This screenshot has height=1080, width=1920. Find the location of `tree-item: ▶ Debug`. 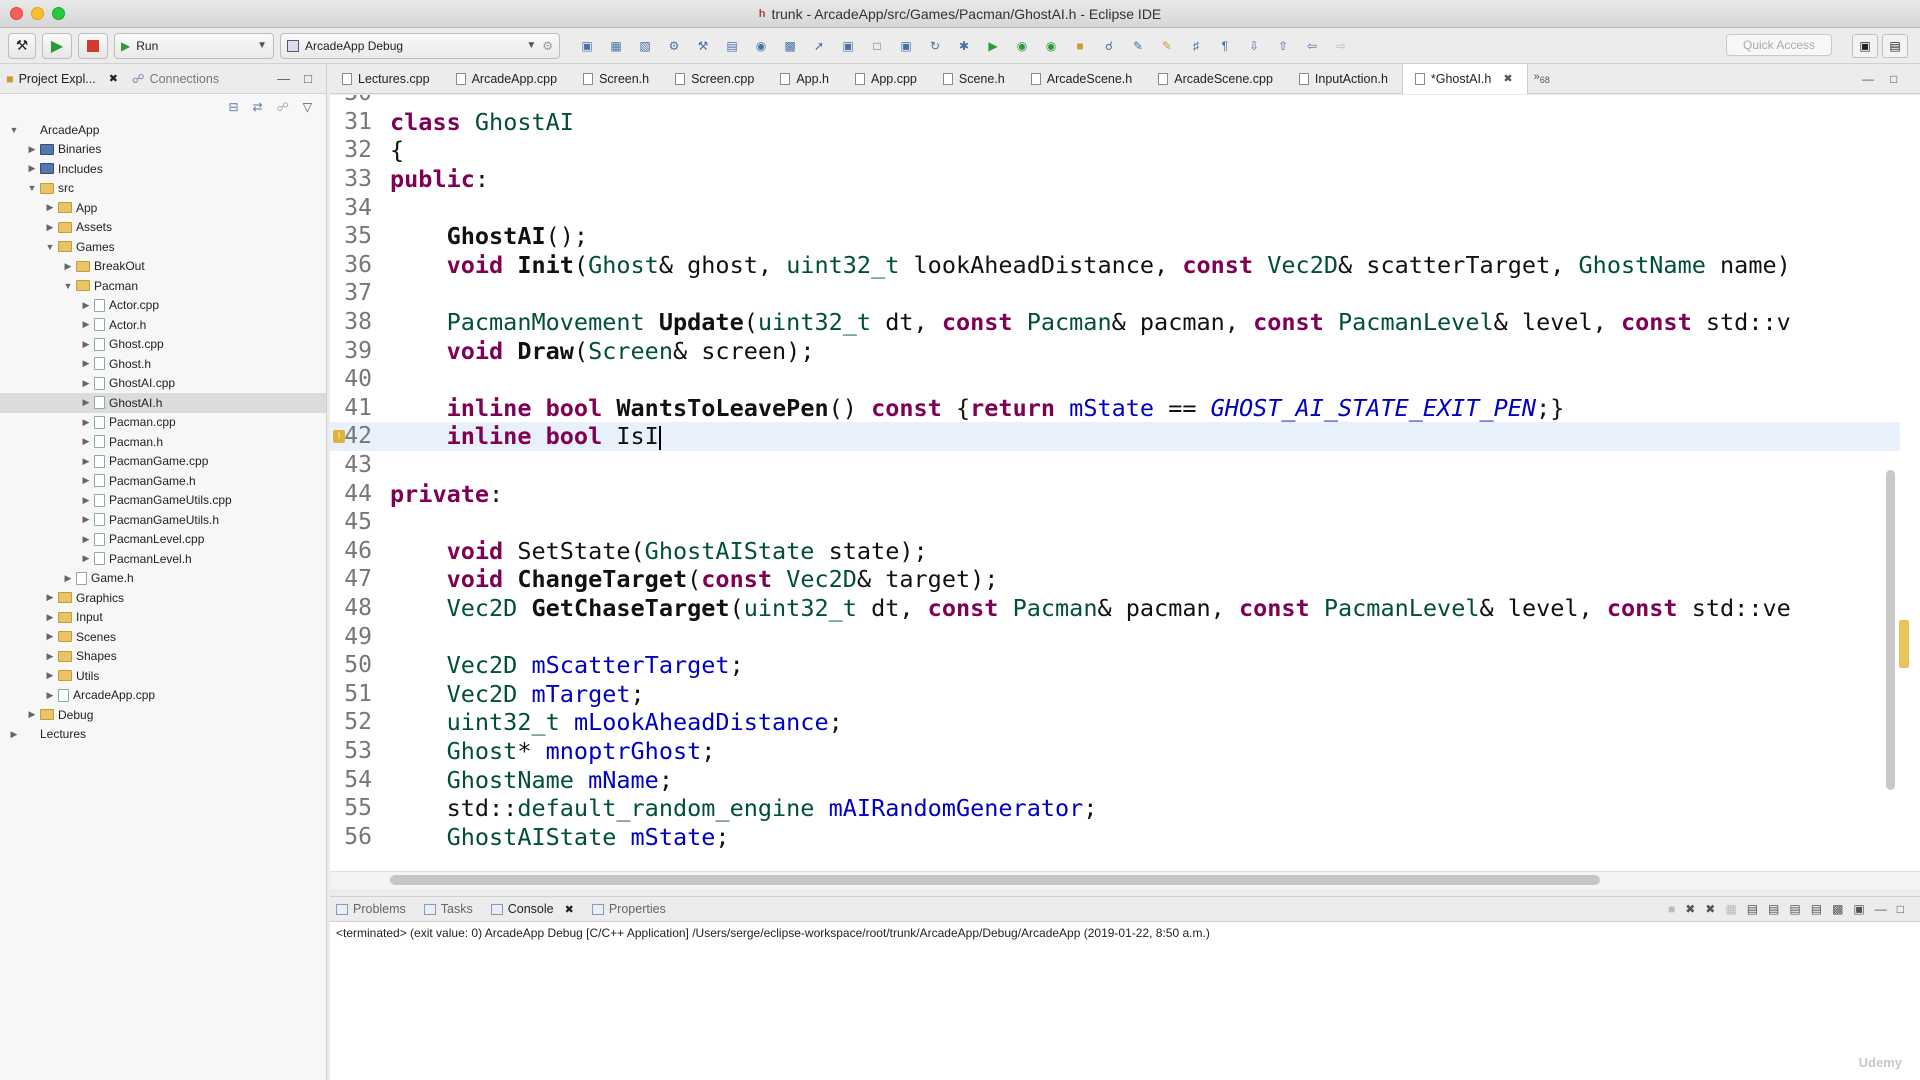

tree-item: ▶ Debug is located at coordinates (167, 715).